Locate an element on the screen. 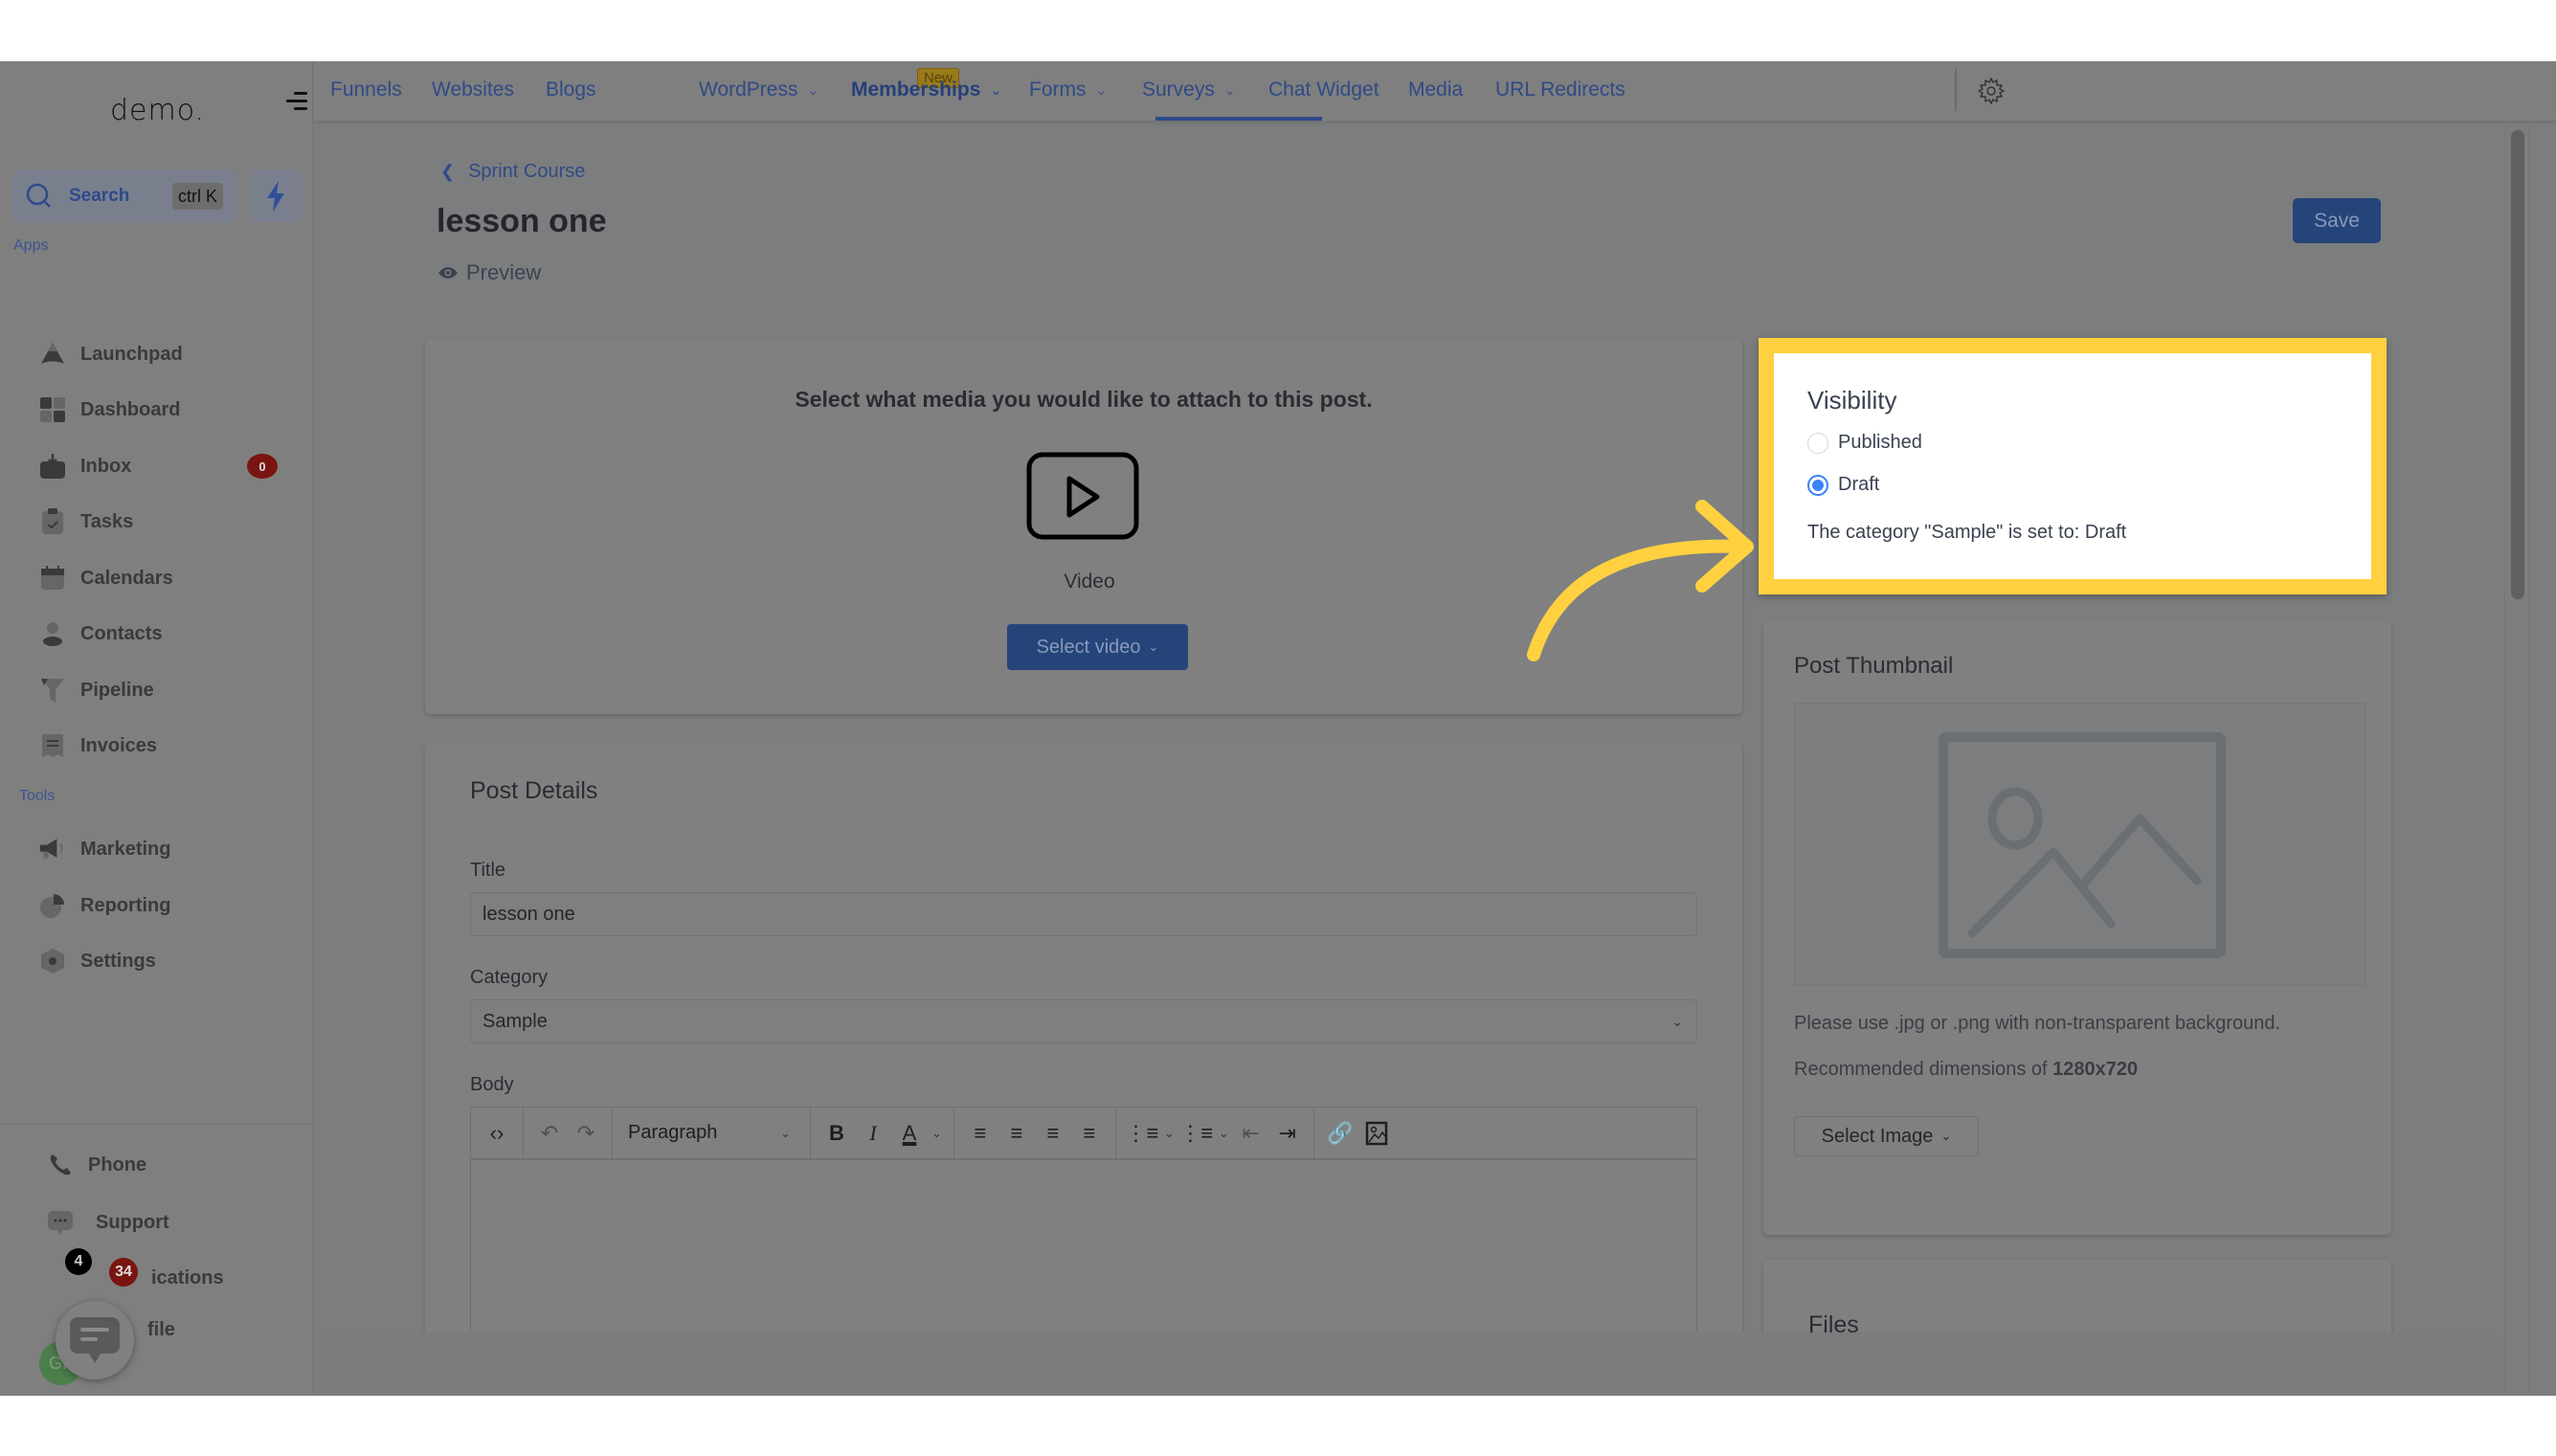 This screenshot has width=2556, height=1456. sidebar-item-reporting: Reporting is located at coordinates (104, 906).